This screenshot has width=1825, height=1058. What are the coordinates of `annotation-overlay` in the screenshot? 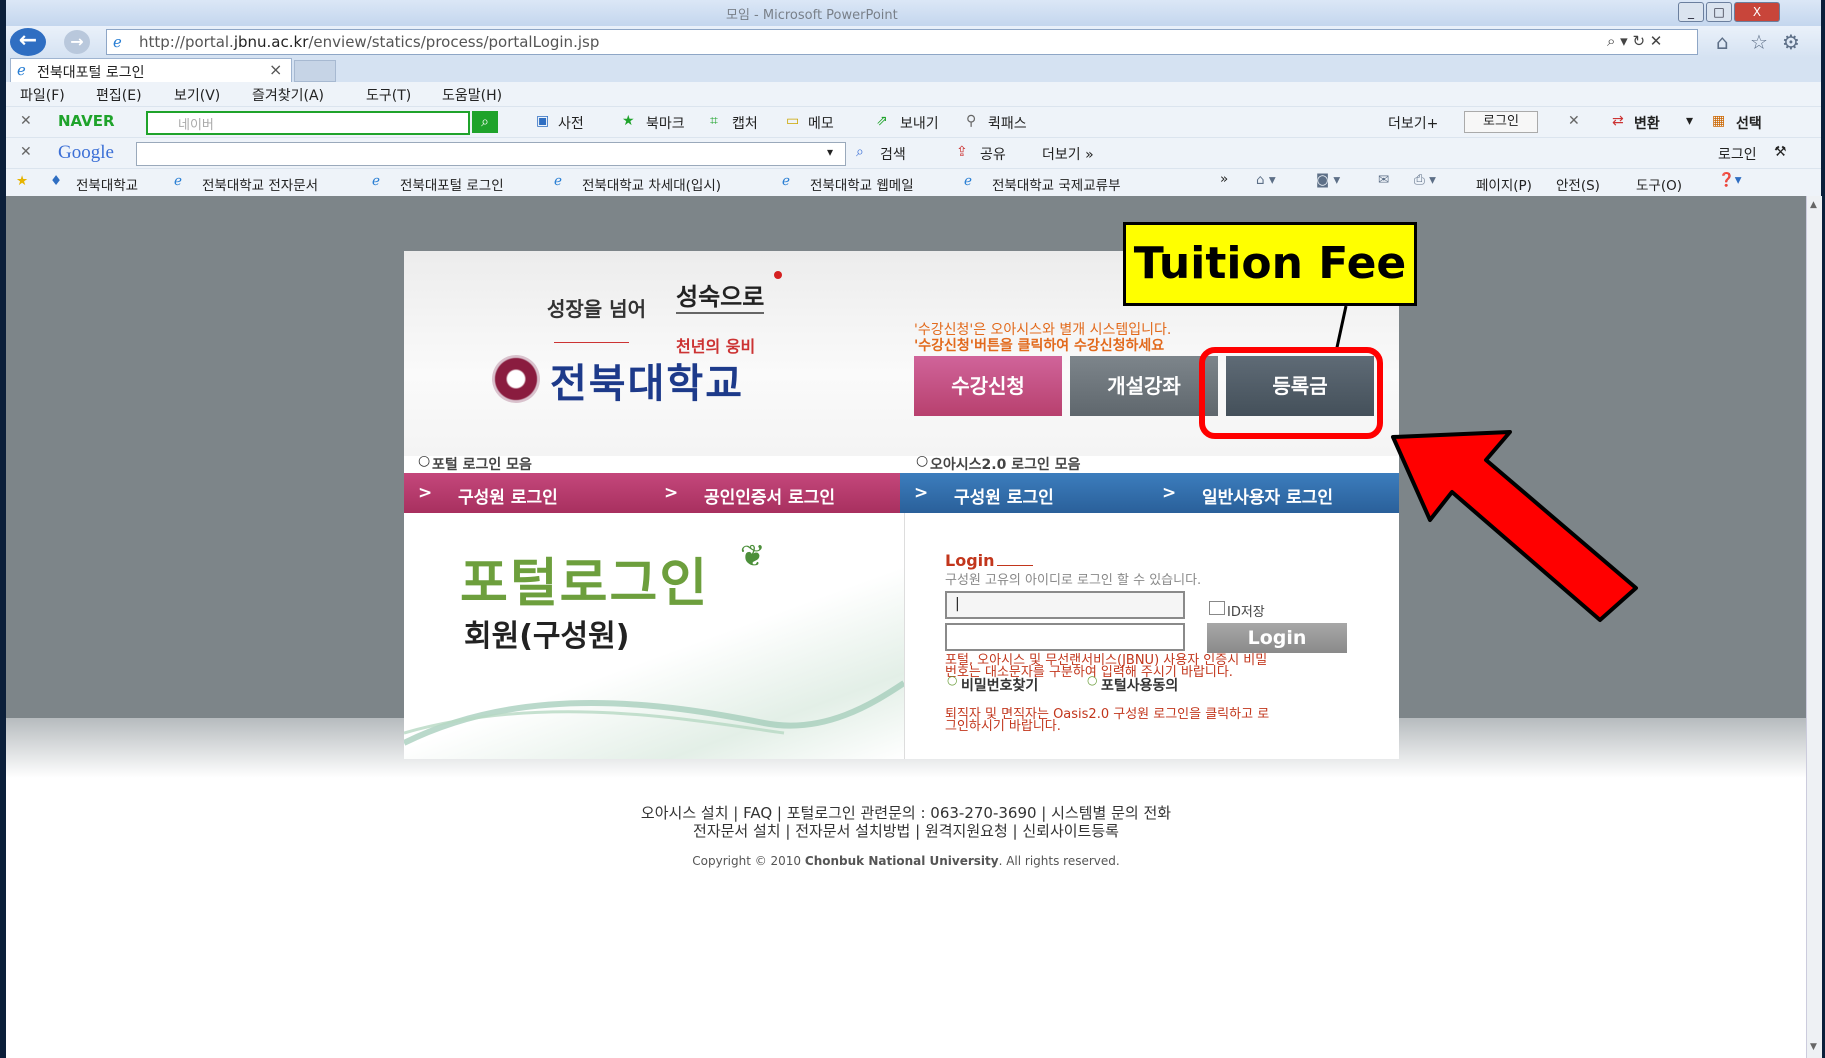 It's located at (1486, 463).